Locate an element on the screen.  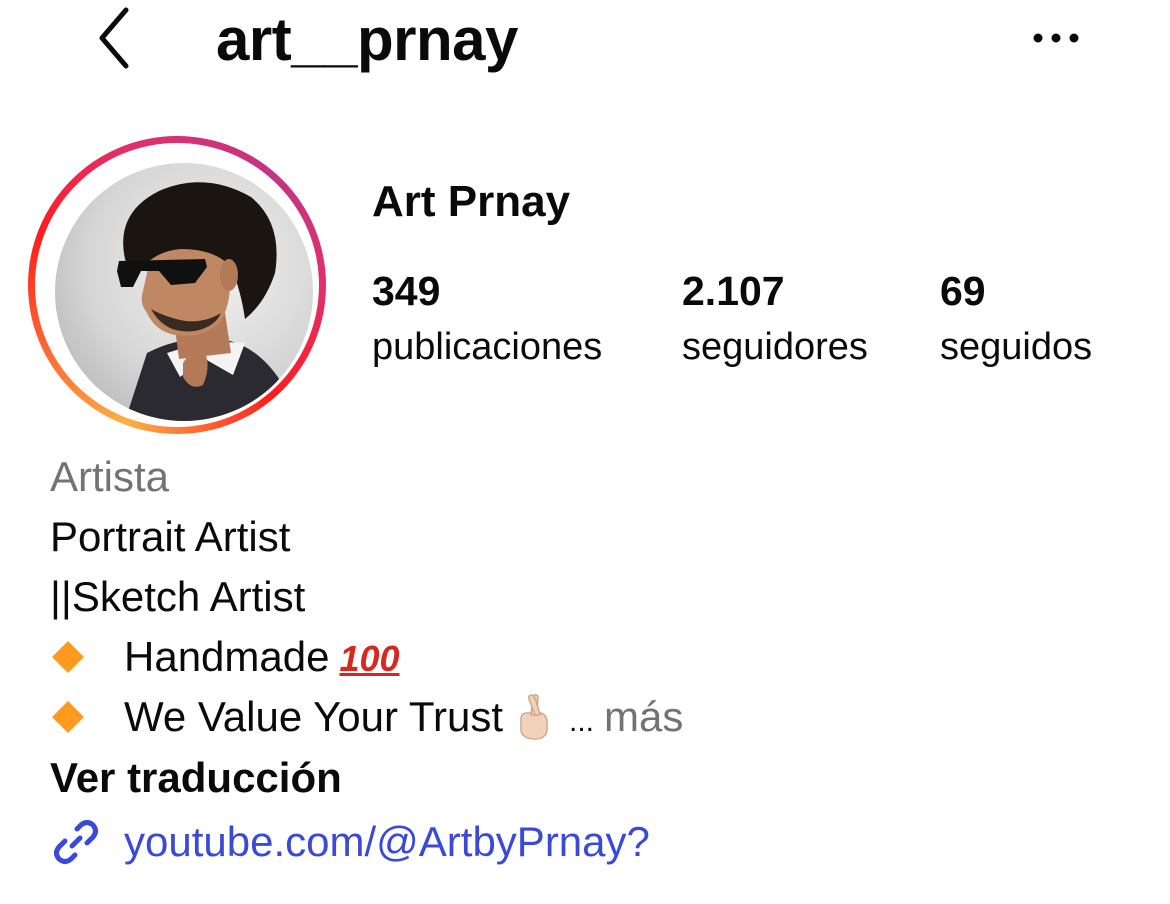
profile-display-name: Art Prnay is located at coordinates (471, 201).